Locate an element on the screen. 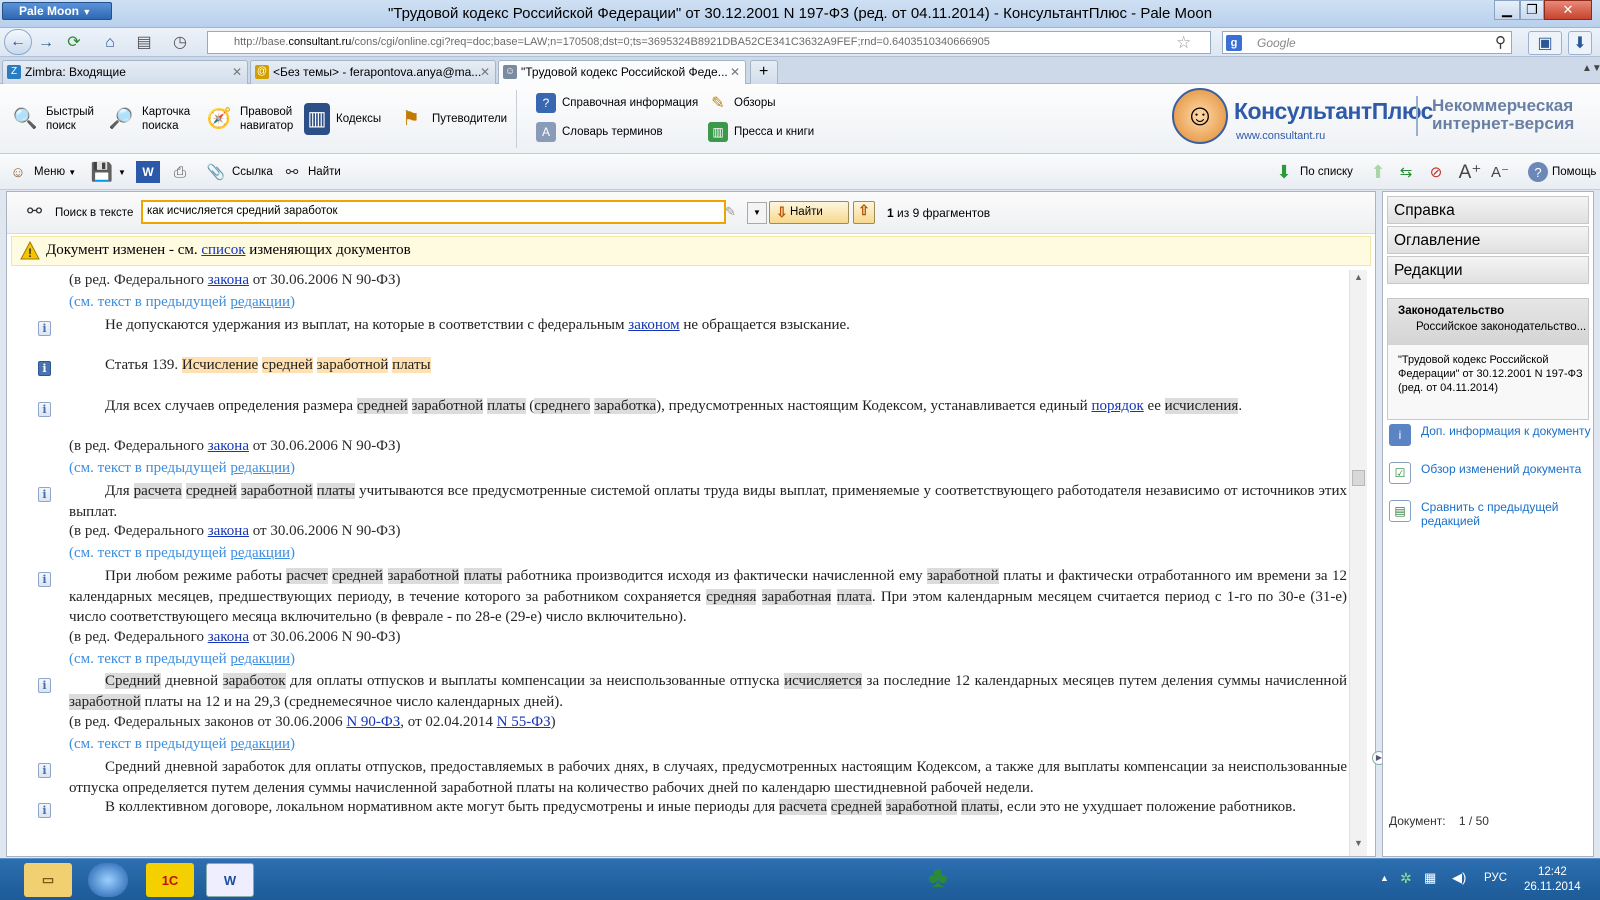 The height and width of the screenshot is (900, 1600). tray-expand-icon: ▲ is located at coordinates (1384, 878).